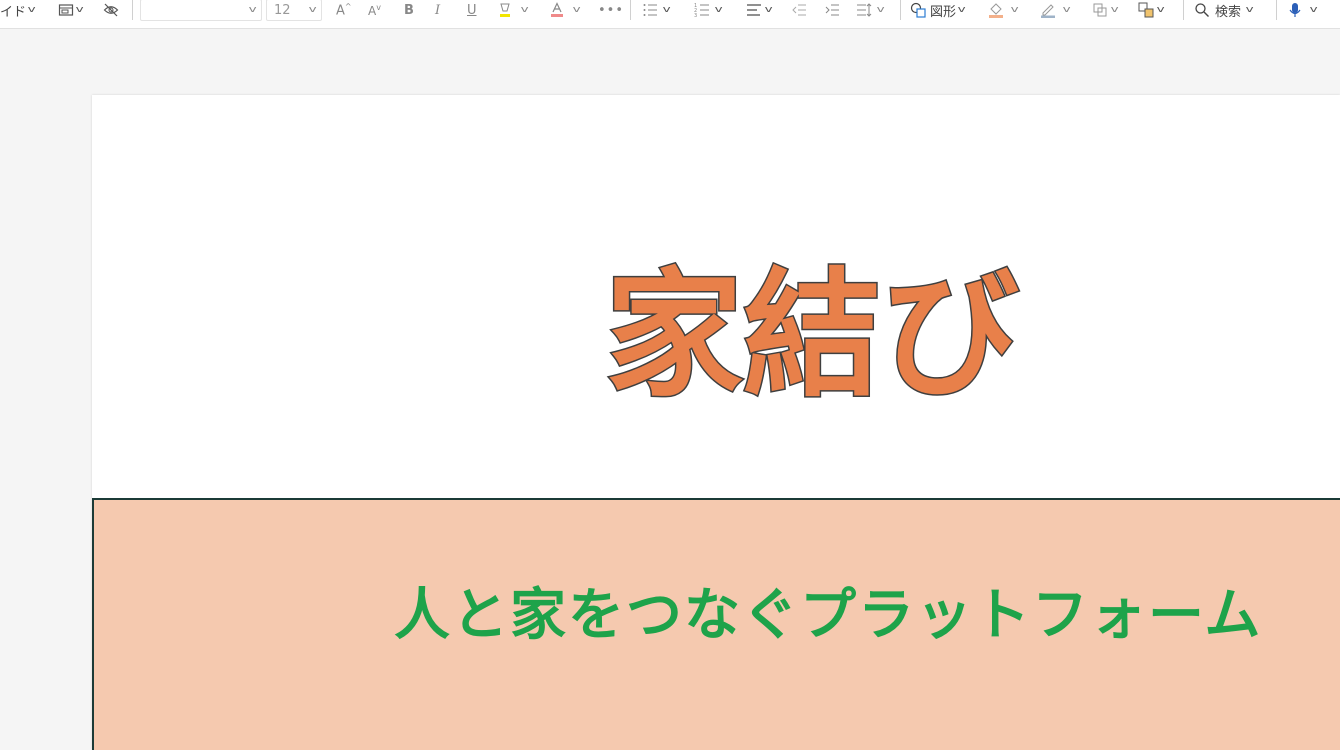  Describe the element at coordinates (695, 15) in the screenshot. I see `svg-text: 3` at that location.